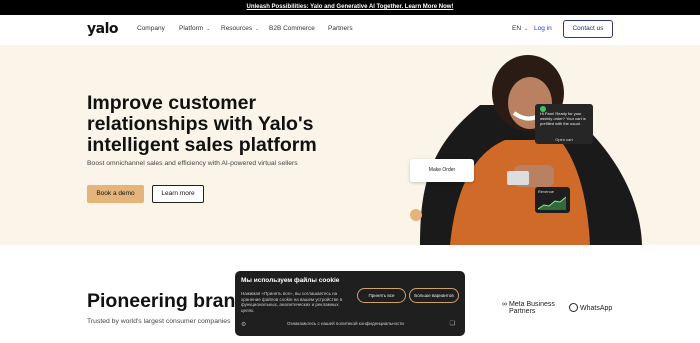 Image resolution: width=700 pixels, height=343 pixels. What do you see at coordinates (416, 215) in the screenshot?
I see `accent-dot` at bounding box center [416, 215].